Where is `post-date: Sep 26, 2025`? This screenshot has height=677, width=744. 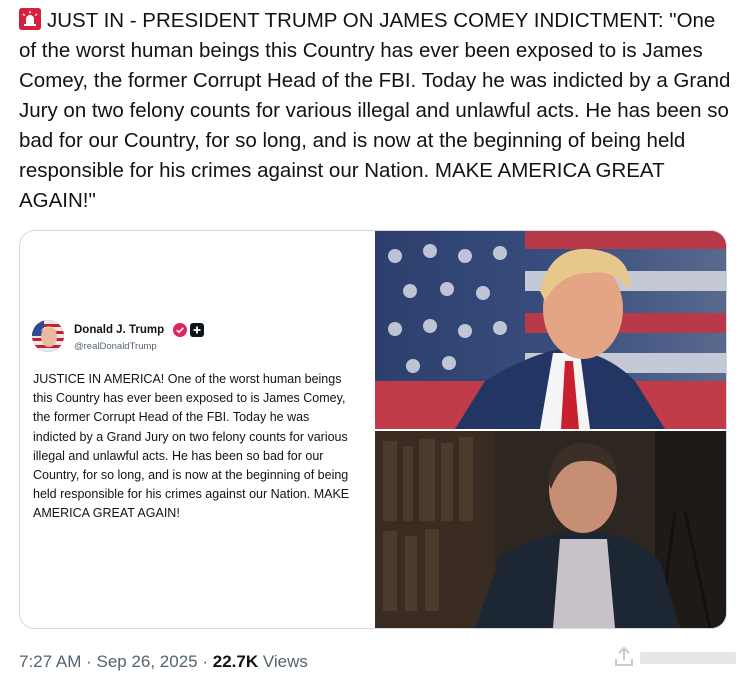 post-date: Sep 26, 2025 is located at coordinates (146, 661).